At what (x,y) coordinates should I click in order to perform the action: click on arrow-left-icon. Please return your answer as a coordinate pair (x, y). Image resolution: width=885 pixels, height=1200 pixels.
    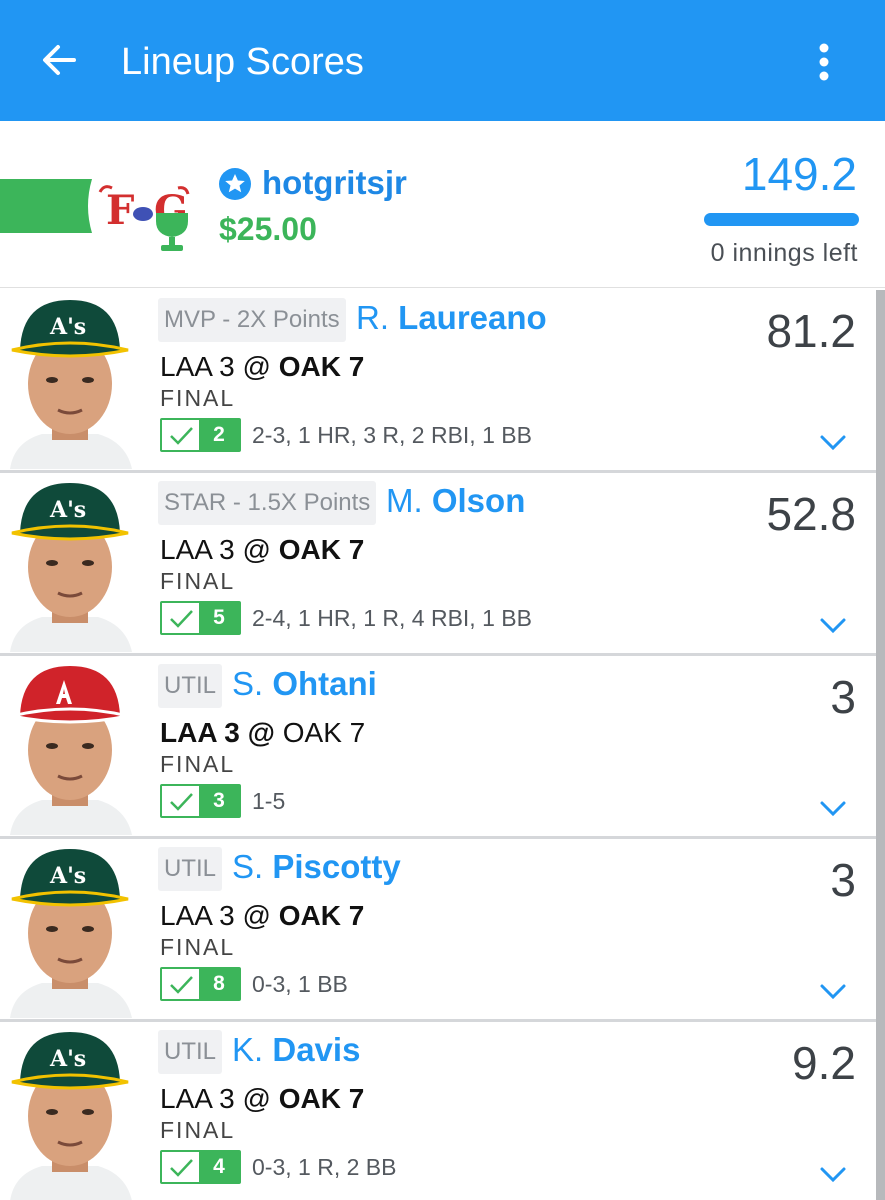
    Looking at the image, I should click on (60, 60).